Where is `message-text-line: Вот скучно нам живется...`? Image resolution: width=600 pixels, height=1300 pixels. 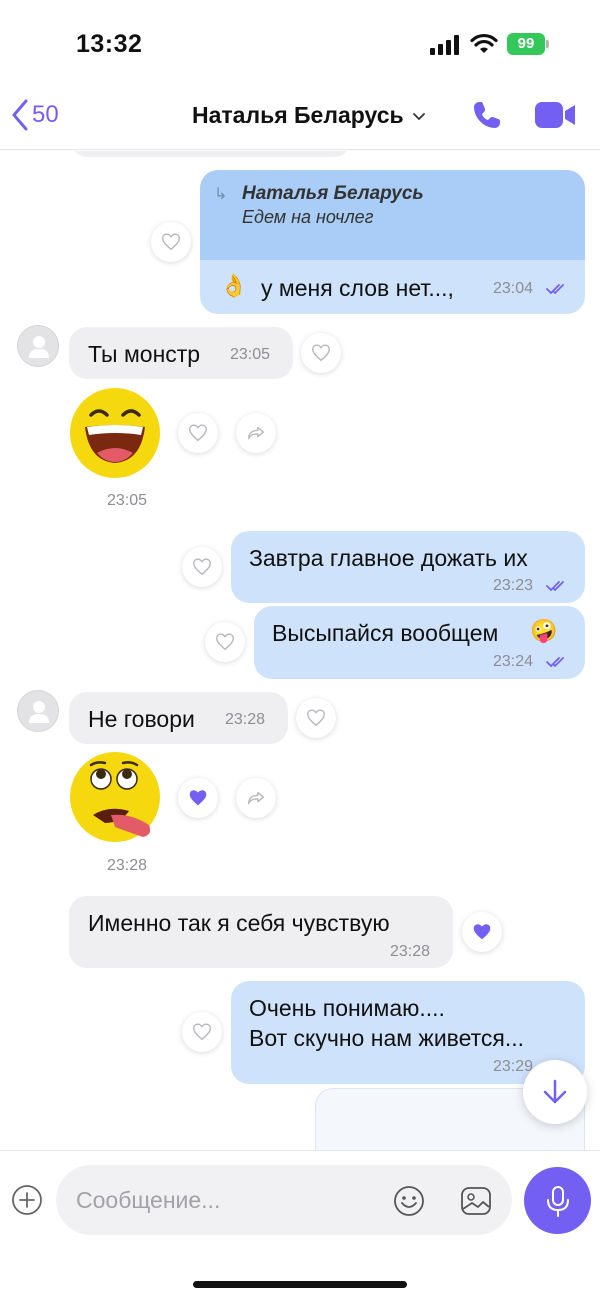 message-text-line: Вот скучно нам живется... is located at coordinates (387, 1038).